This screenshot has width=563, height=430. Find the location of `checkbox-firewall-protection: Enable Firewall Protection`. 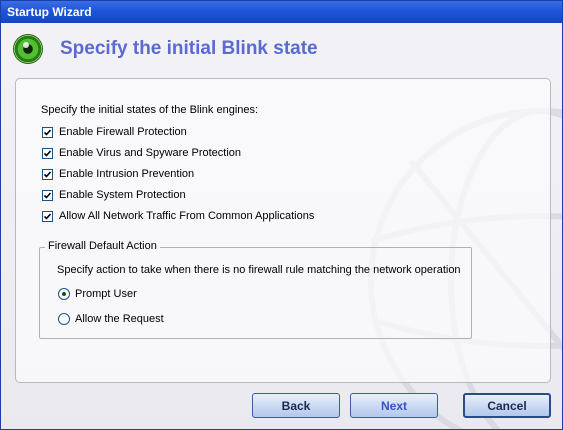

checkbox-firewall-protection: Enable Firewall Protection is located at coordinates (114, 132).